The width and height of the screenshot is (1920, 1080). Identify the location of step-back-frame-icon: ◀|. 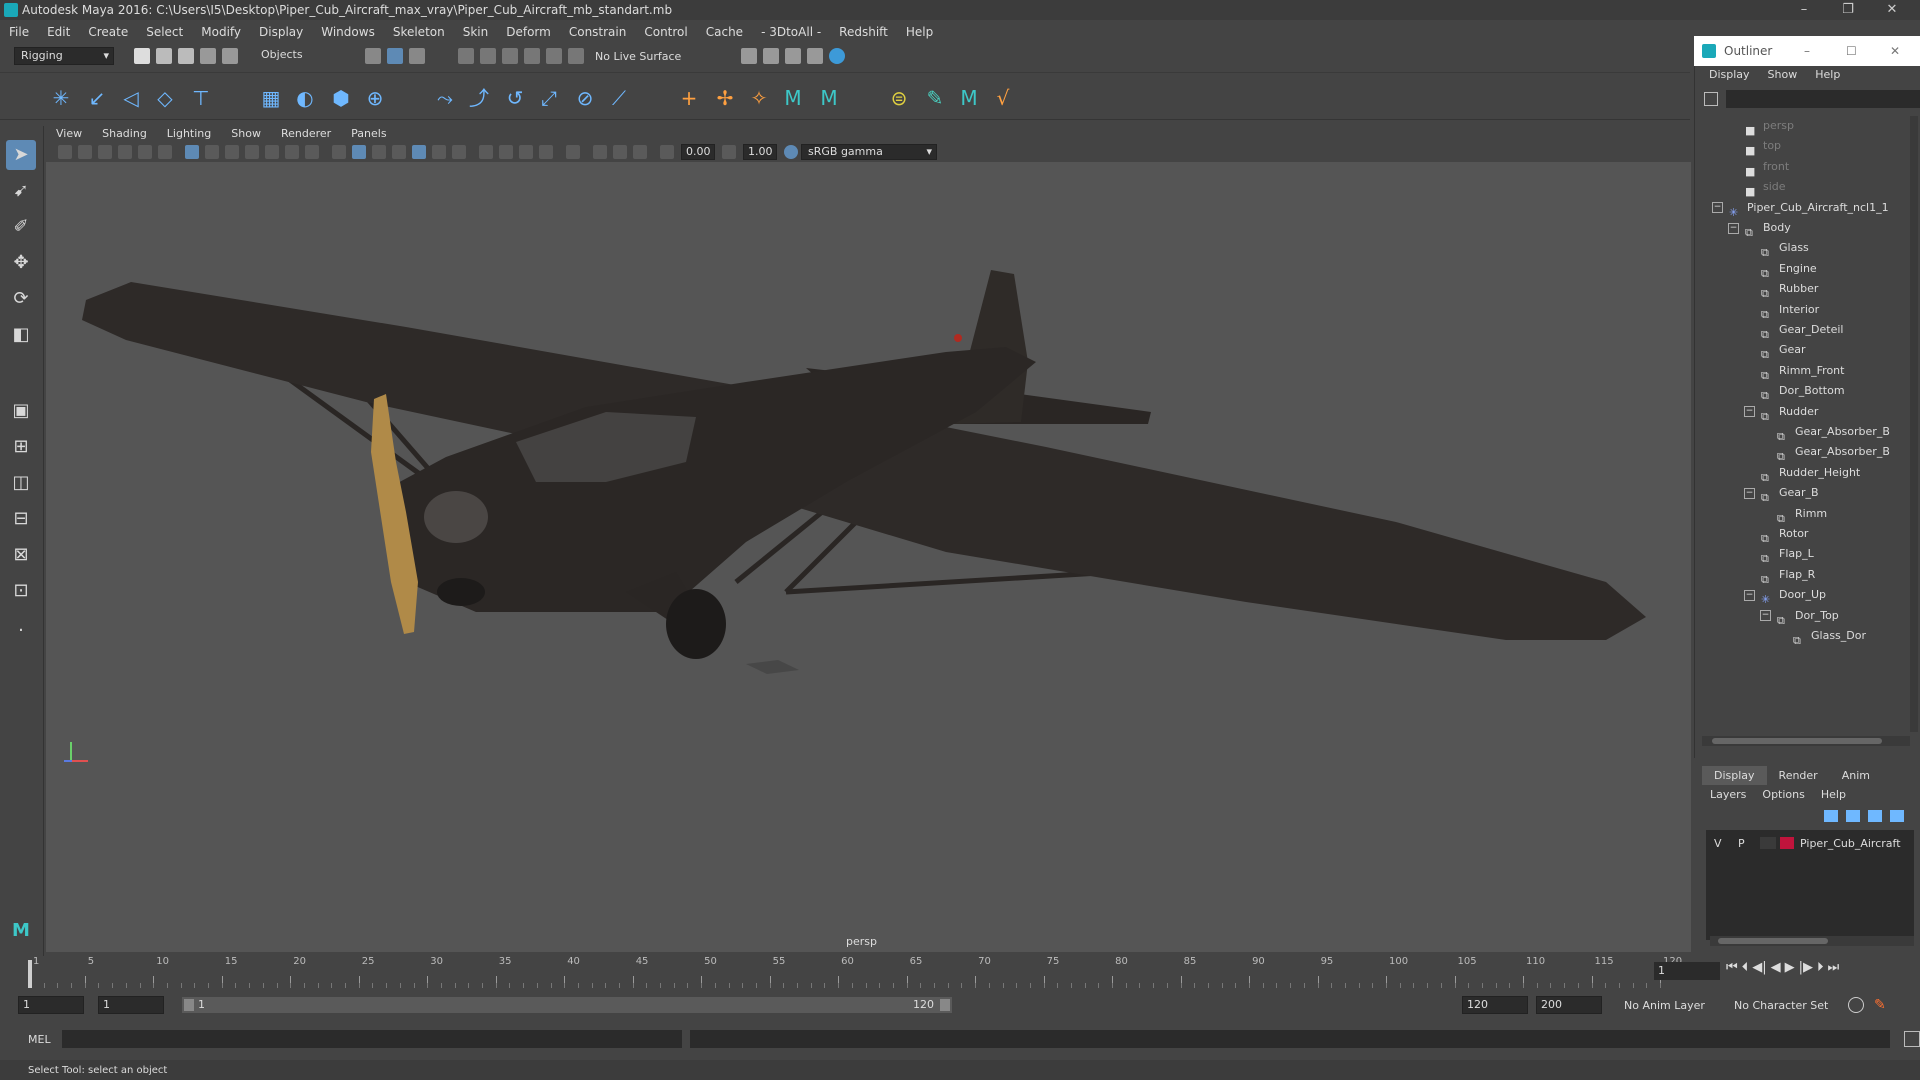
(1759, 967).